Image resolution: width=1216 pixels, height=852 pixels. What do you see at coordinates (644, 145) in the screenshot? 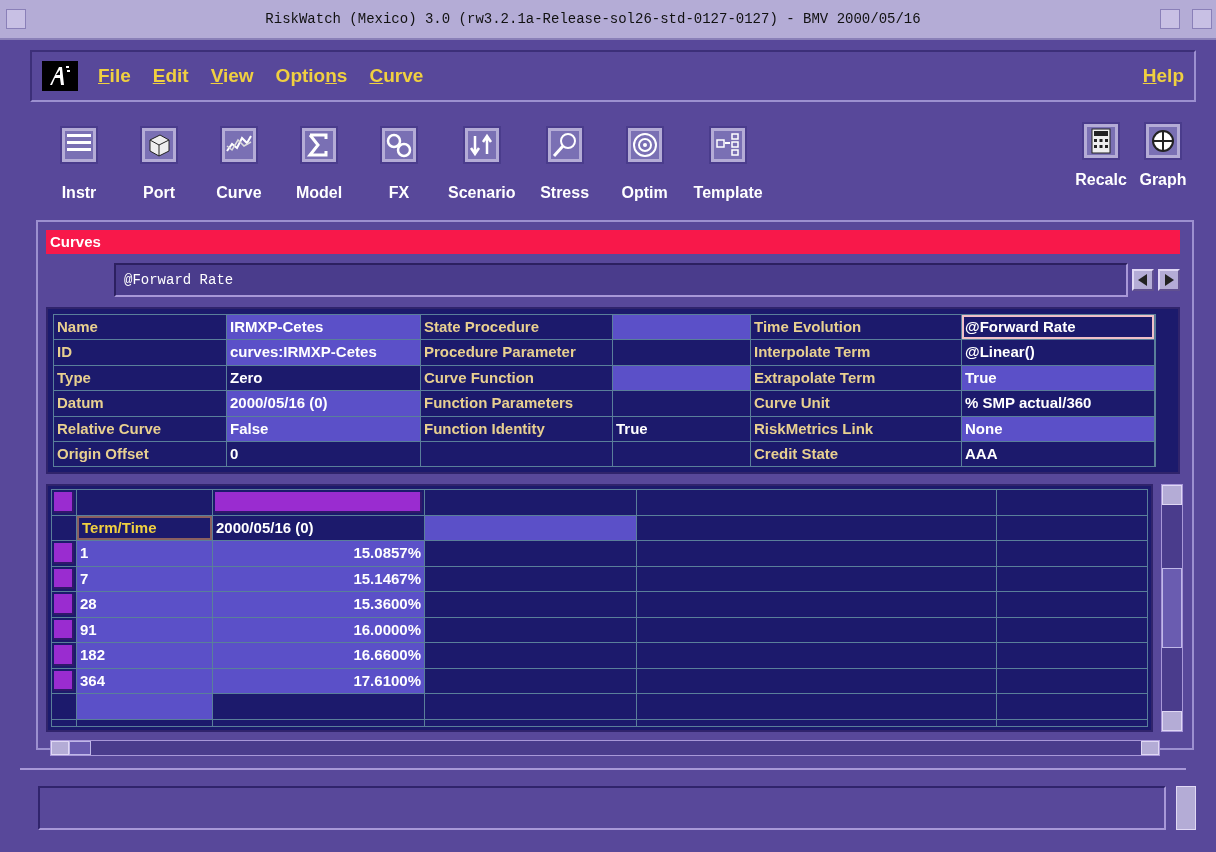
I see `target-icon` at bounding box center [644, 145].